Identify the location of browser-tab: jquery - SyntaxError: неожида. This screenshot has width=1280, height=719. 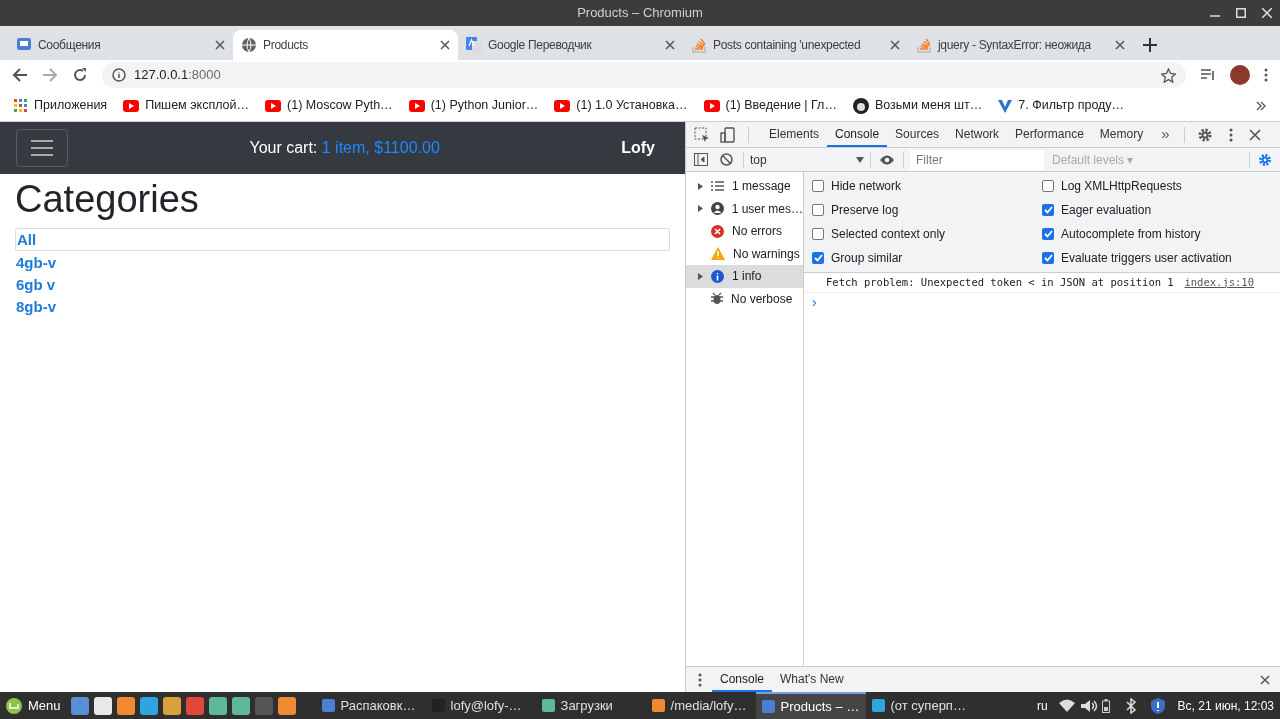
(1020, 45).